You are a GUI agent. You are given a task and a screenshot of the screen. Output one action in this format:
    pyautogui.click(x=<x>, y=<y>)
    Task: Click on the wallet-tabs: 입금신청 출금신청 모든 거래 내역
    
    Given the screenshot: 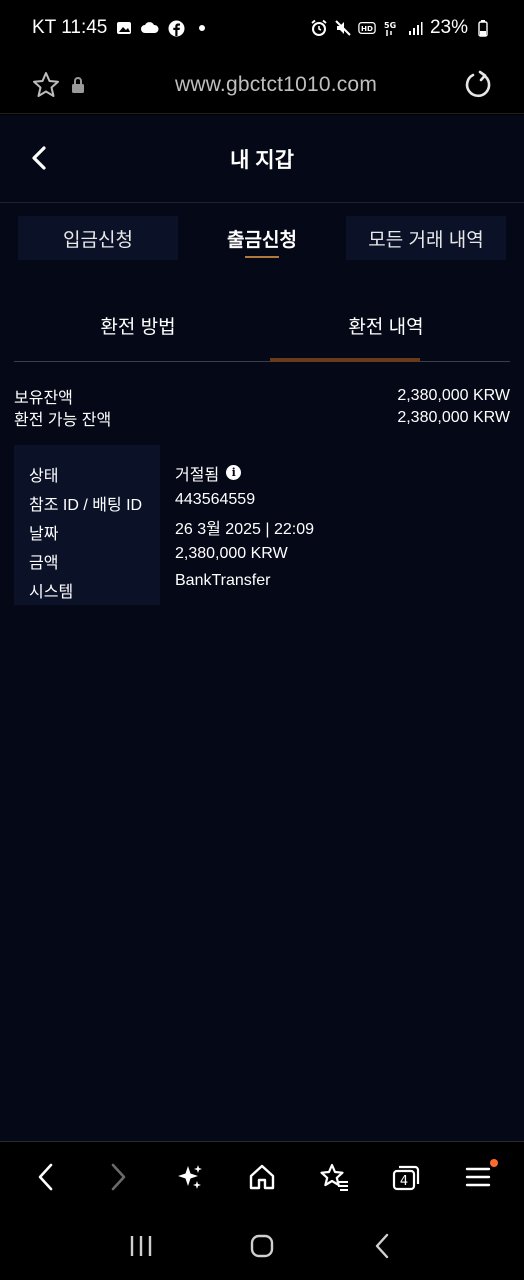 What is the action you would take?
    pyautogui.click(x=262, y=238)
    